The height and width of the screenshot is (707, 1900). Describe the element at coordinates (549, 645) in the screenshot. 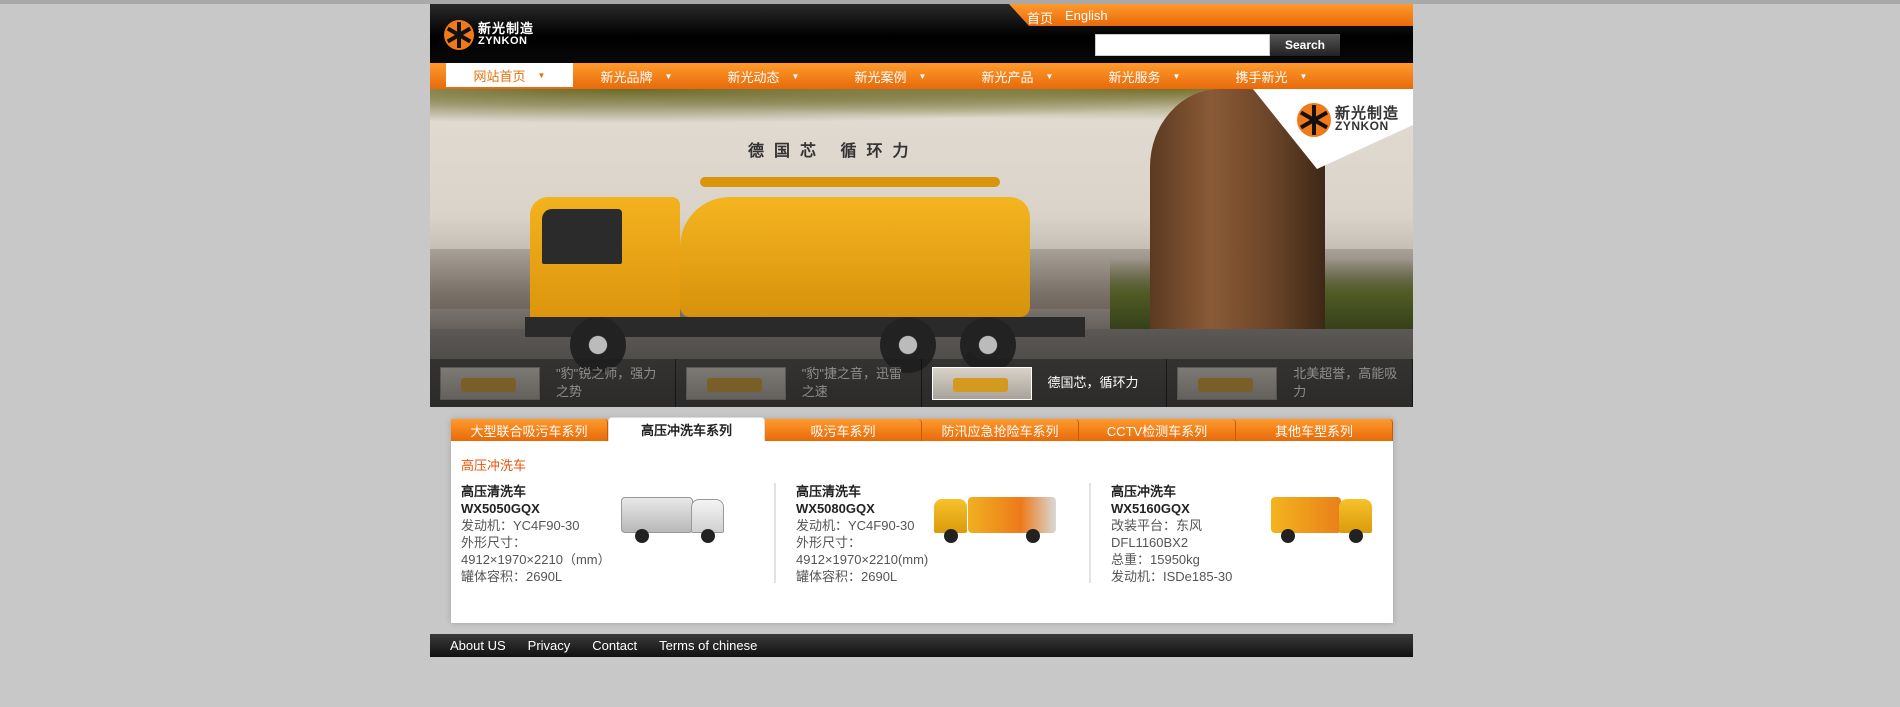

I see `footer-link-privacy: Privacy` at that location.